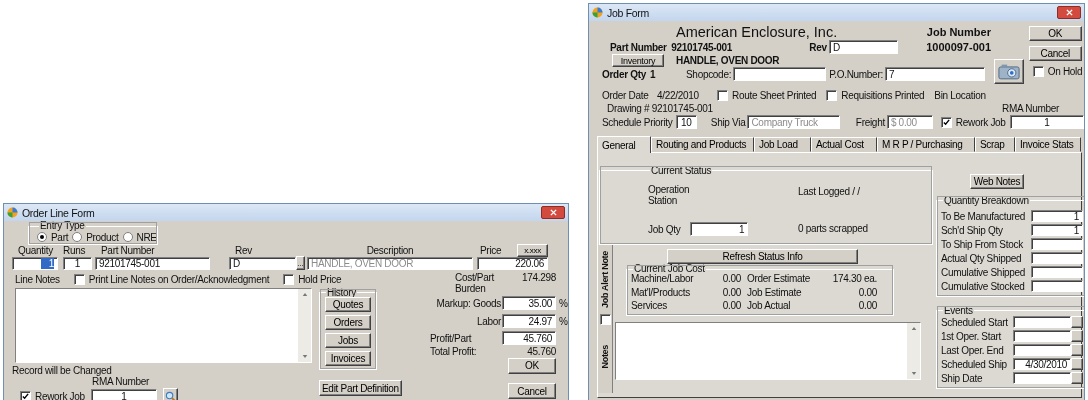 This screenshot has height=400, width=1088. What do you see at coordinates (854, 280) in the screenshot?
I see `estimate-value: 174.30 ea.` at bounding box center [854, 280].